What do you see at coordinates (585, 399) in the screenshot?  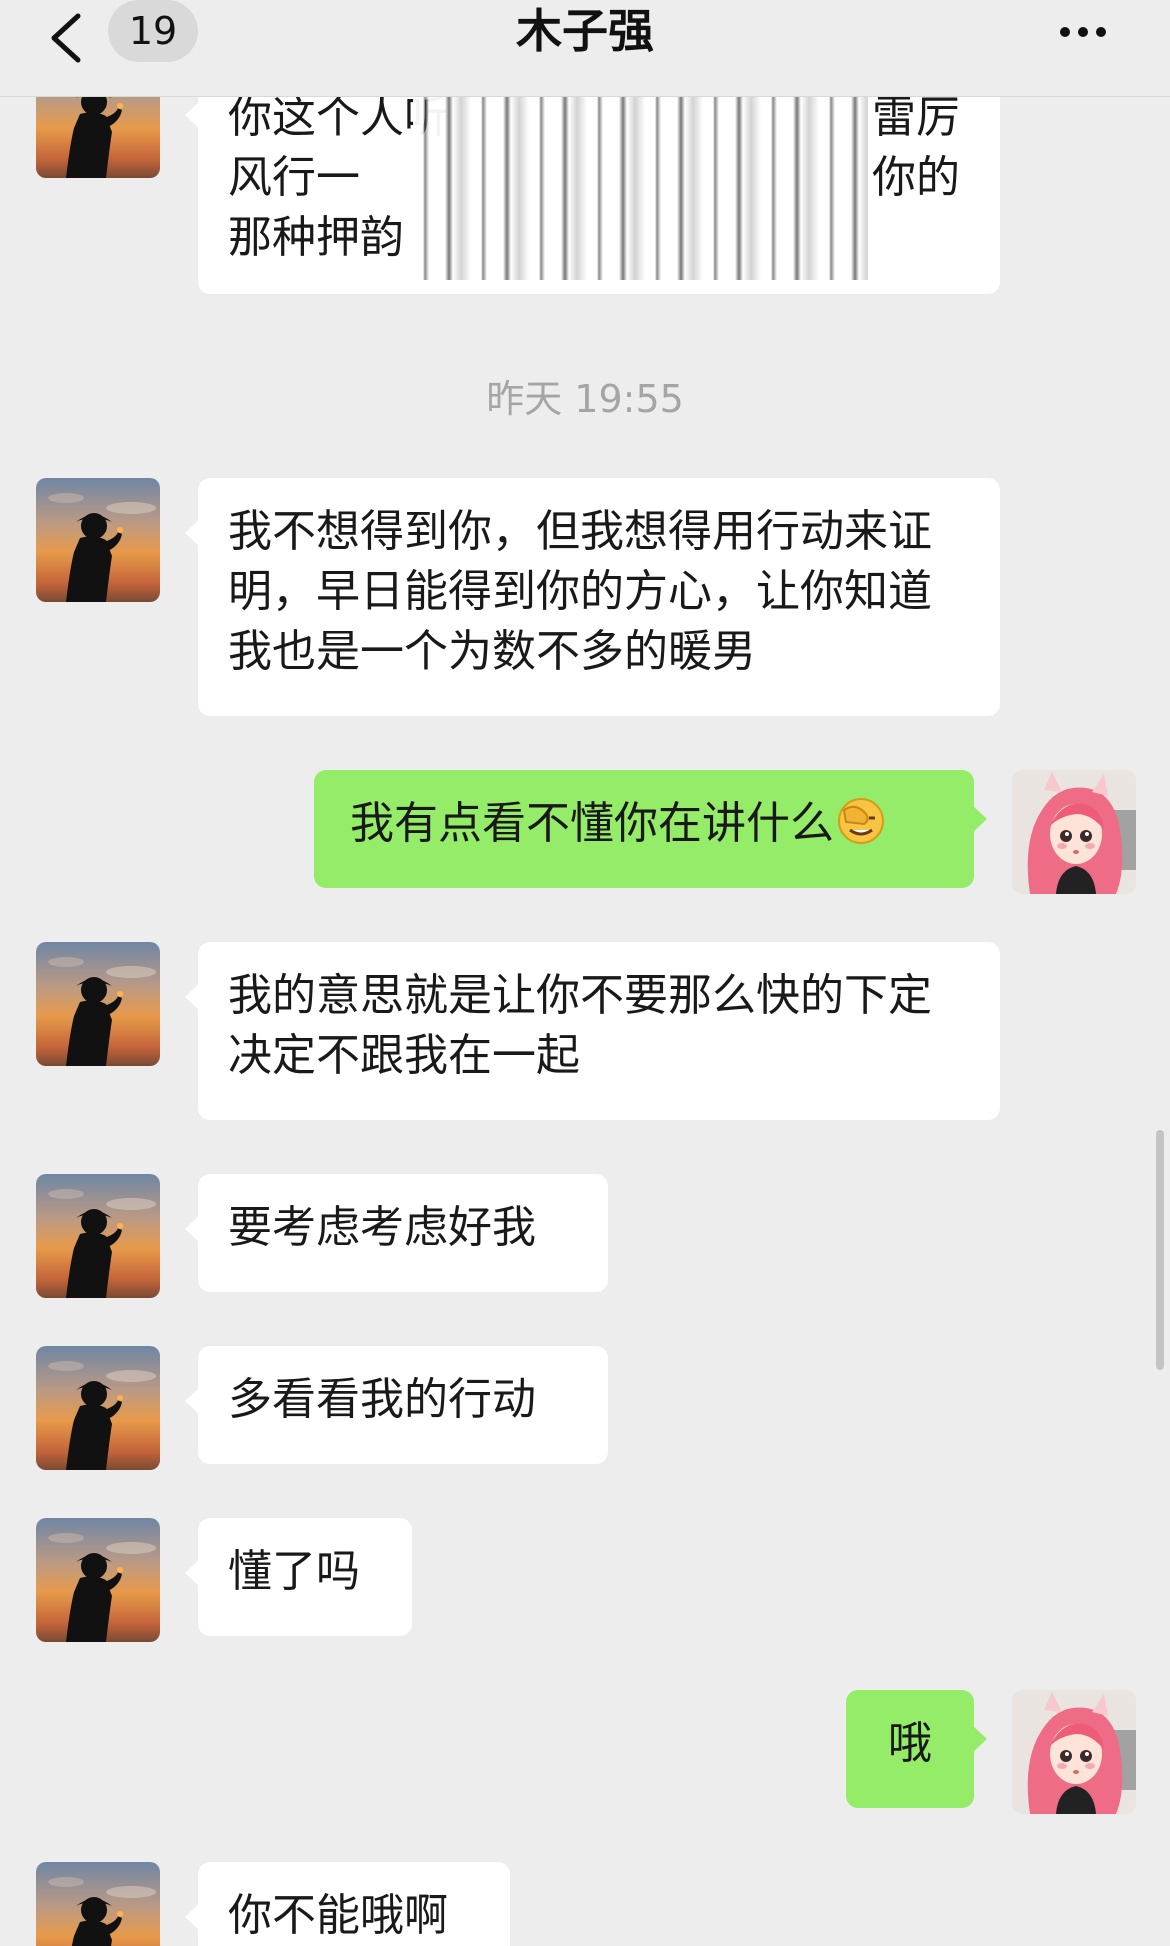 I see `timestamp: 昨天 19:55` at bounding box center [585, 399].